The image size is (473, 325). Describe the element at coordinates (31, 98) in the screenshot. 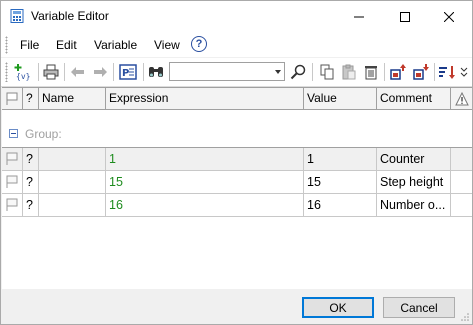

I see `header-q: ?` at that location.